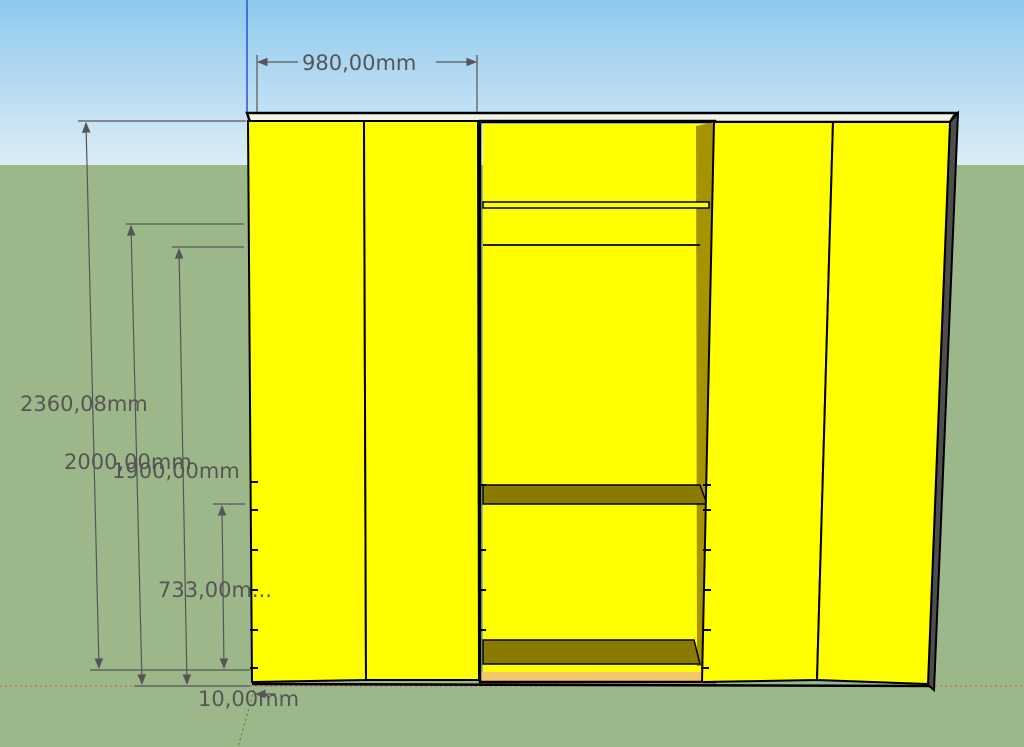 This screenshot has height=747, width=1024. Describe the element at coordinates (595, 494) in the screenshot. I see `middle-shelf` at that location.